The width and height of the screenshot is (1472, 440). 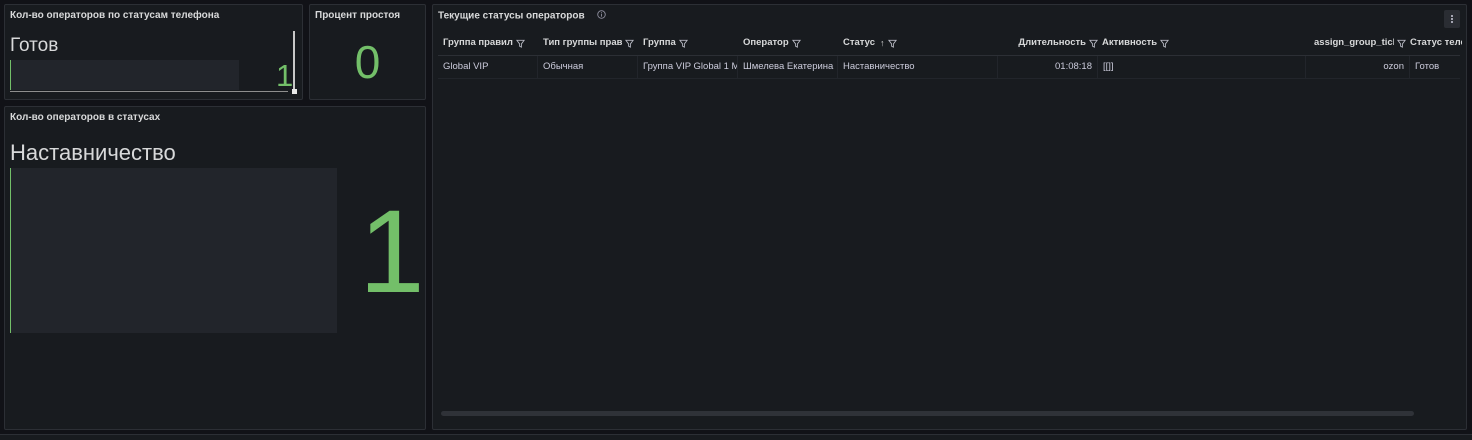 What do you see at coordinates (1048, 67) in the screenshot?
I see `cell-duration: 01:08:18` at bounding box center [1048, 67].